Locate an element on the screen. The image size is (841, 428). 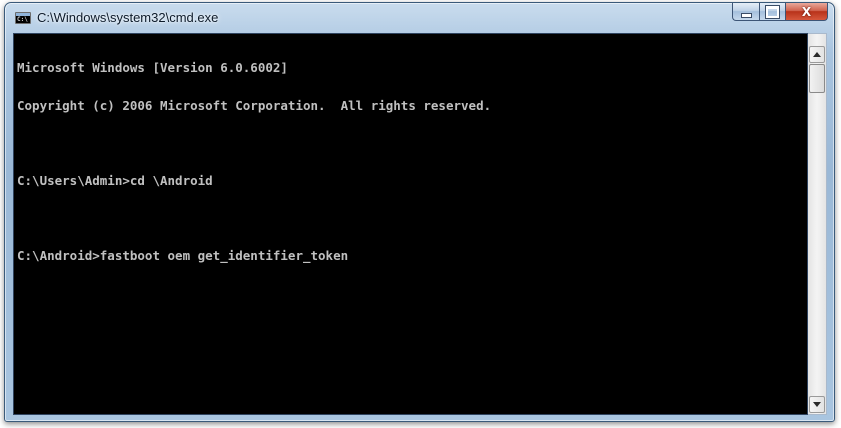
window-title: C:\Windows\system32\cmd.exe is located at coordinates (128, 17).